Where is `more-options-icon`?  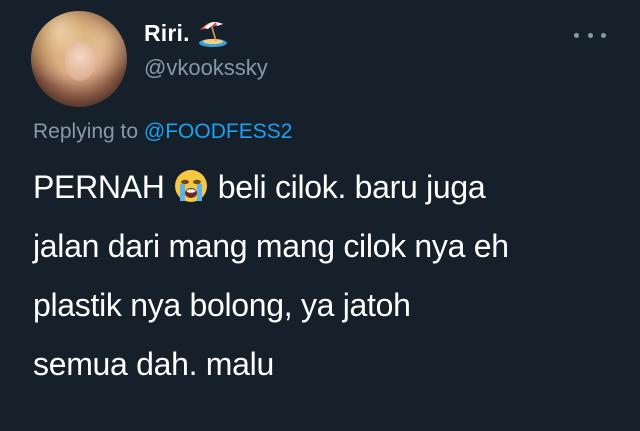
more-options-icon is located at coordinates (590, 35).